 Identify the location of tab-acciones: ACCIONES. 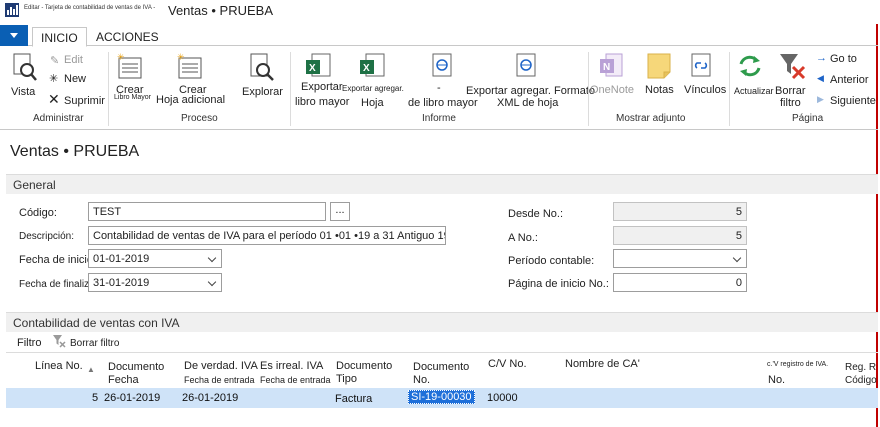
(127, 37).